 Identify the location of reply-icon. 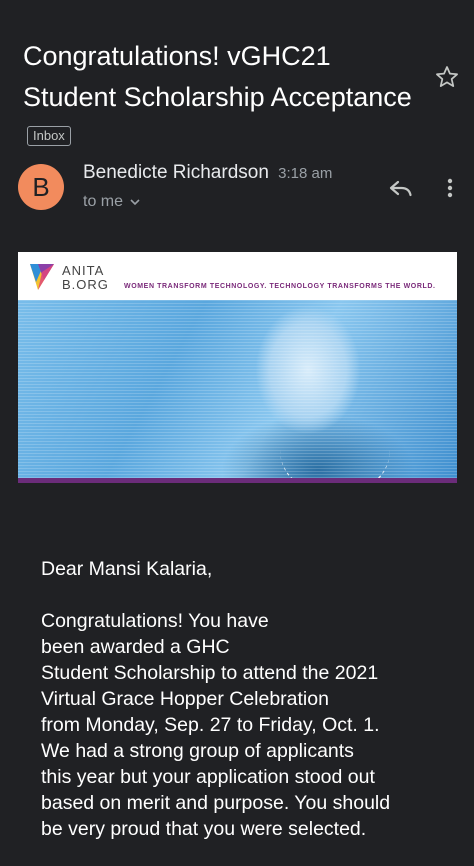
(401, 188).